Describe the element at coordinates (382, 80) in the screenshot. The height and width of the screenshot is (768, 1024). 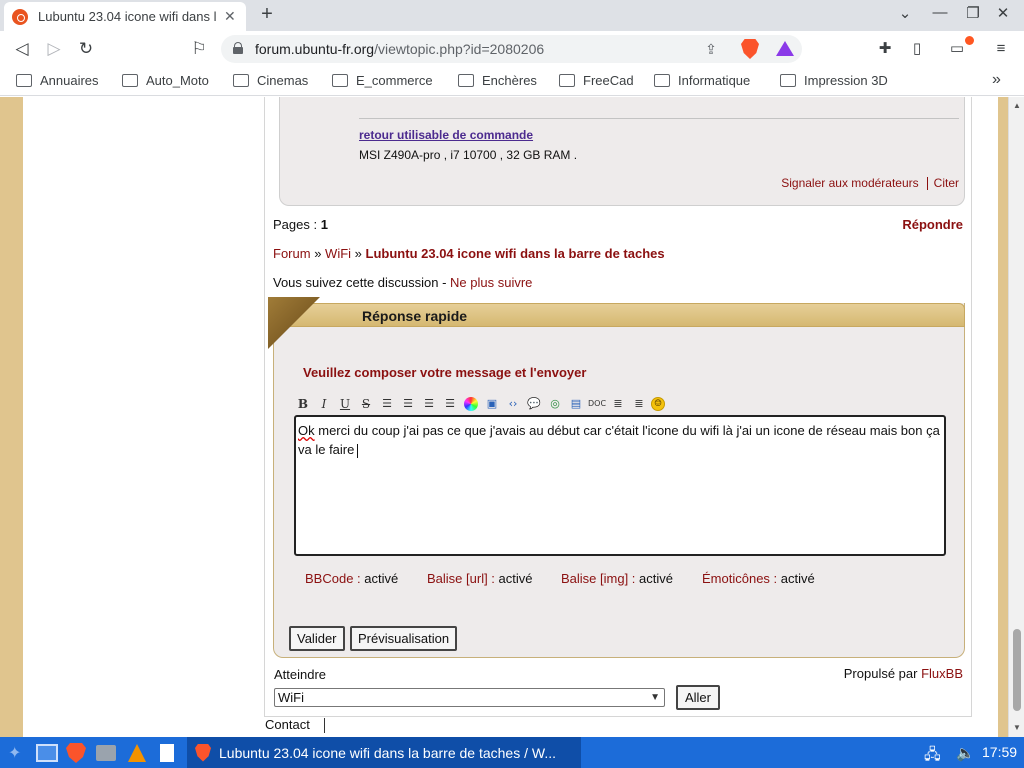
I see `bookmark-folder: E_commerce` at that location.